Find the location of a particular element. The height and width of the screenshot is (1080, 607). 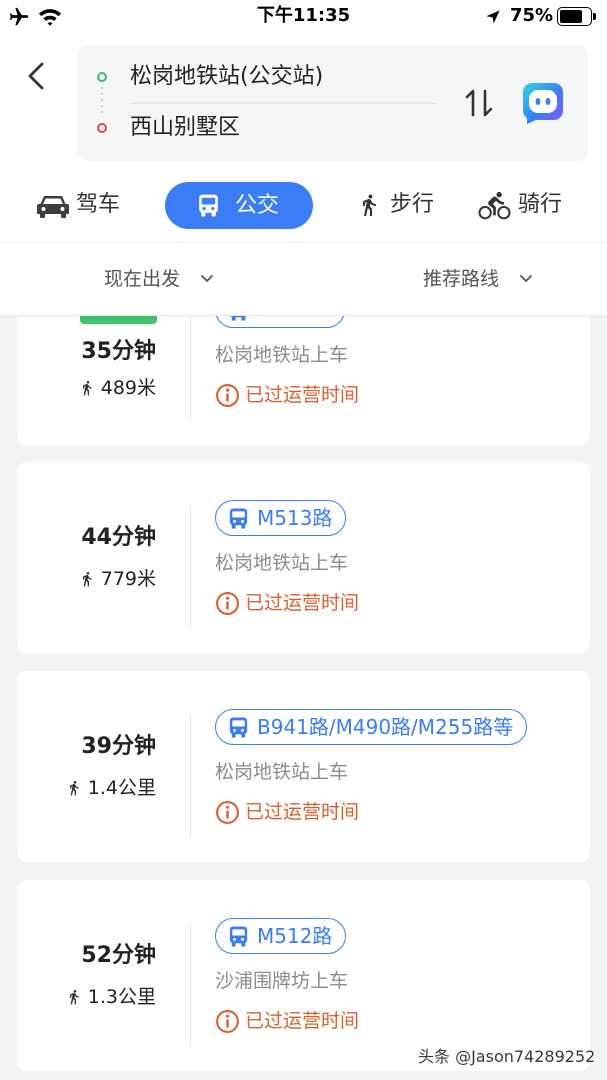

walk-distance: 489米 is located at coordinates (117, 388).